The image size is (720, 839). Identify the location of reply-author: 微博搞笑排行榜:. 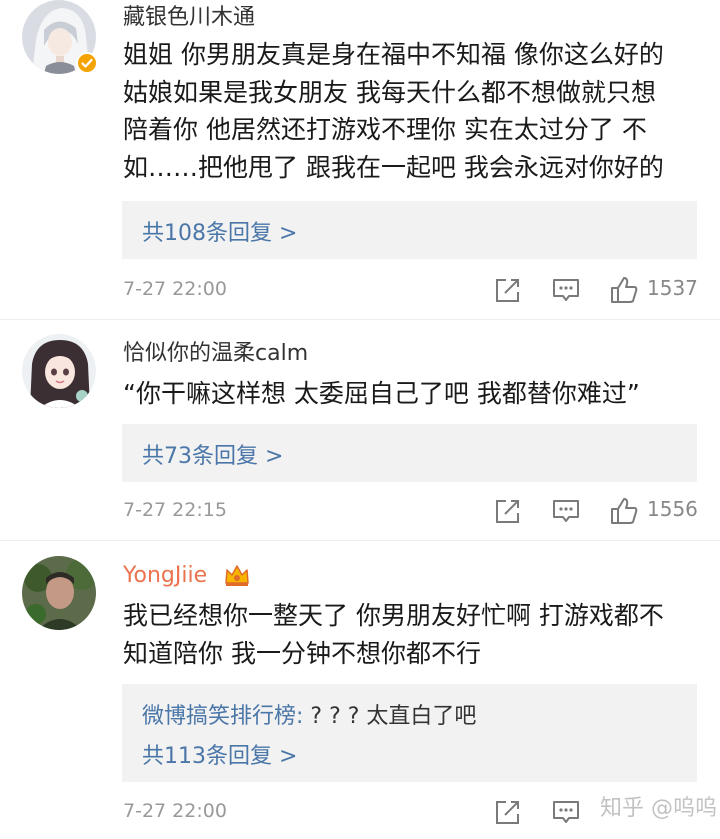
(222, 716).